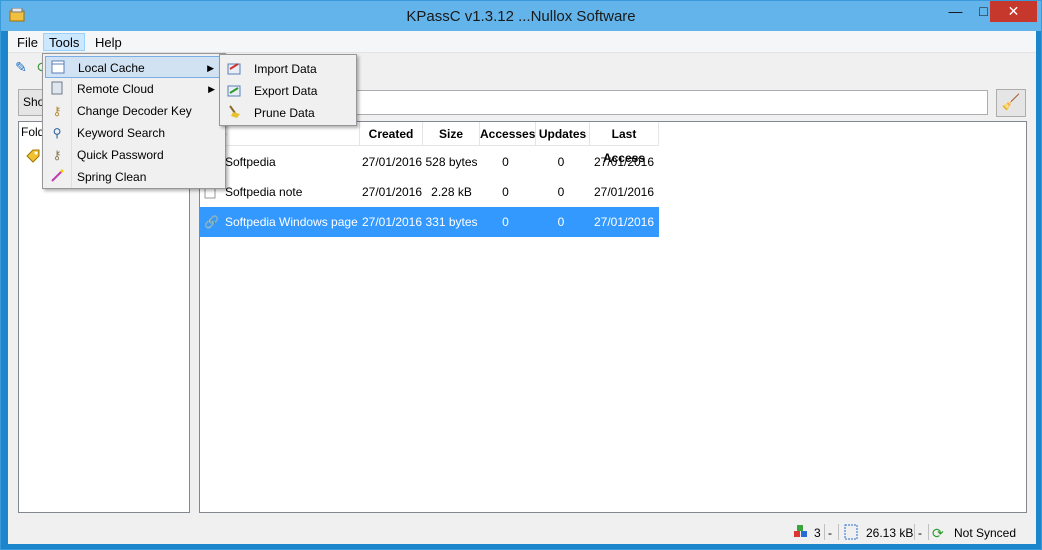  I want to click on status-bar: 3 - 26.13 kB - ⟳ Not Synced, so click(522, 532).